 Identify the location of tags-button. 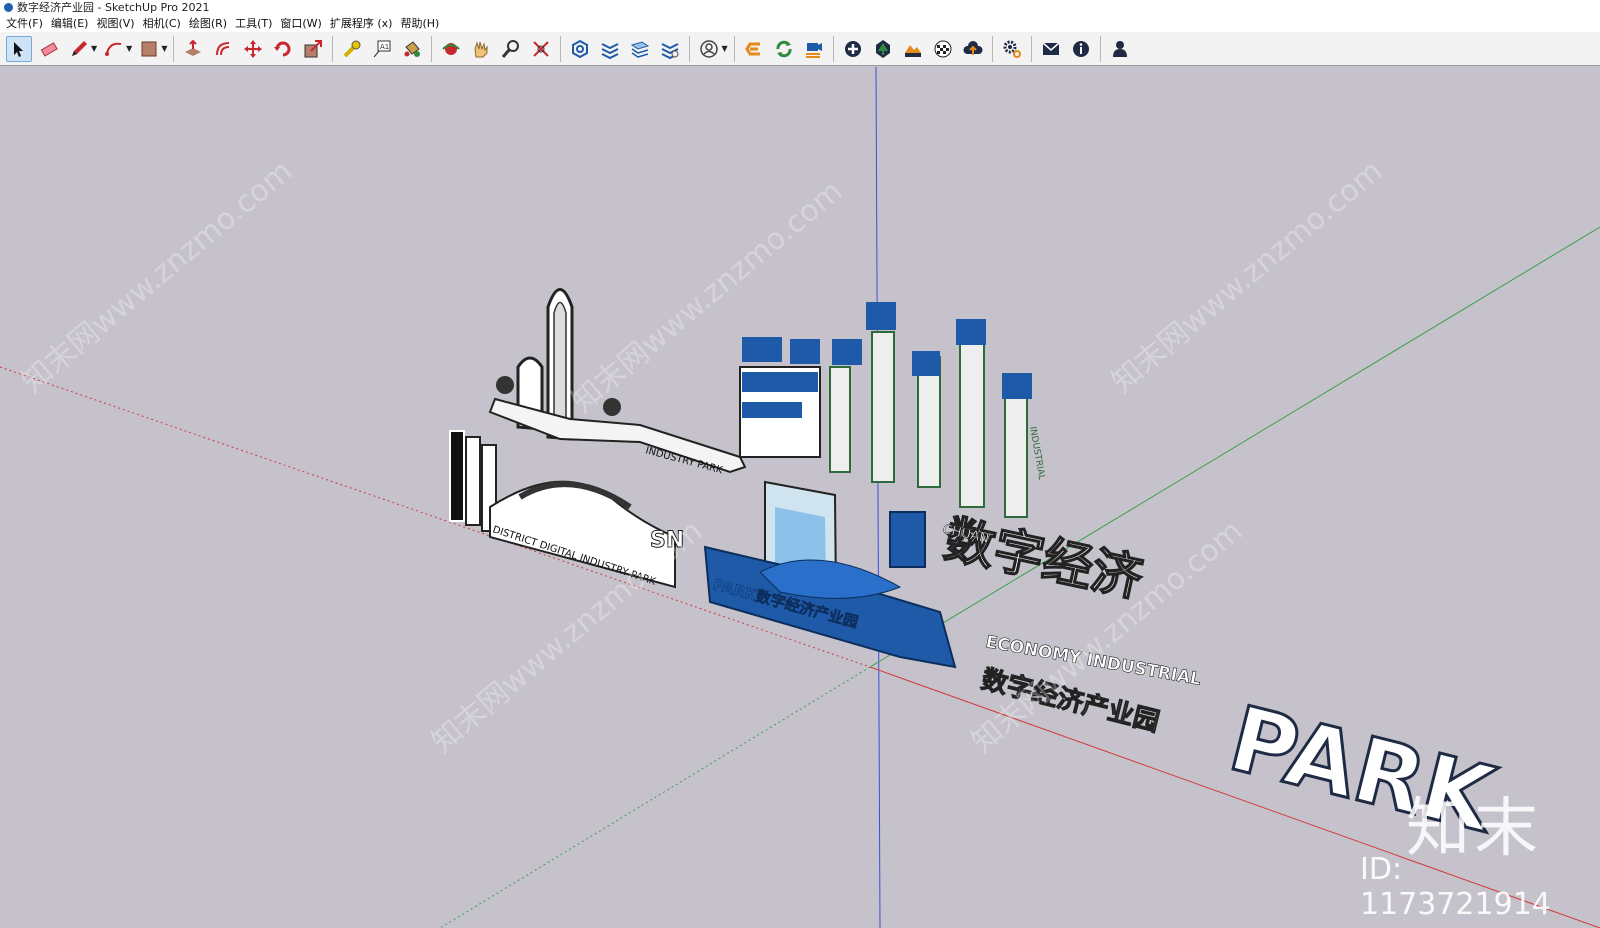
(670, 49).